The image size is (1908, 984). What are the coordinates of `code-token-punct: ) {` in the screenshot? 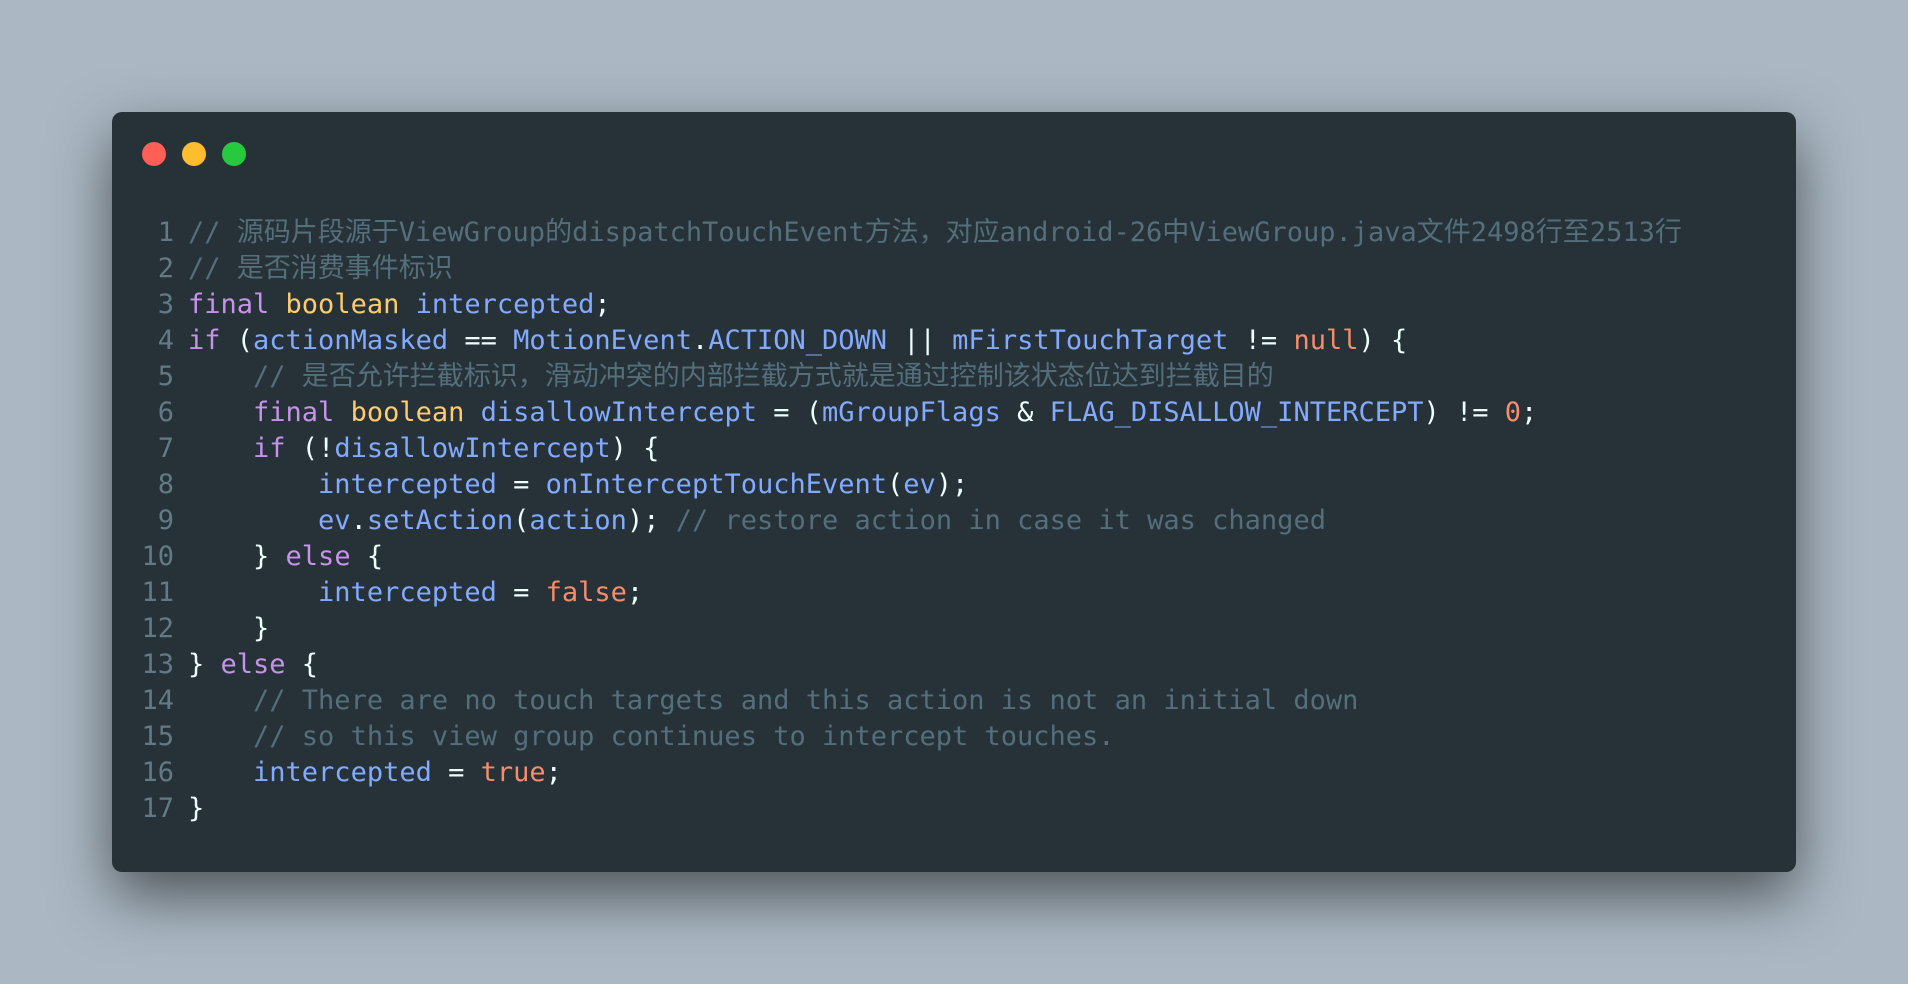 It's located at (635, 448).